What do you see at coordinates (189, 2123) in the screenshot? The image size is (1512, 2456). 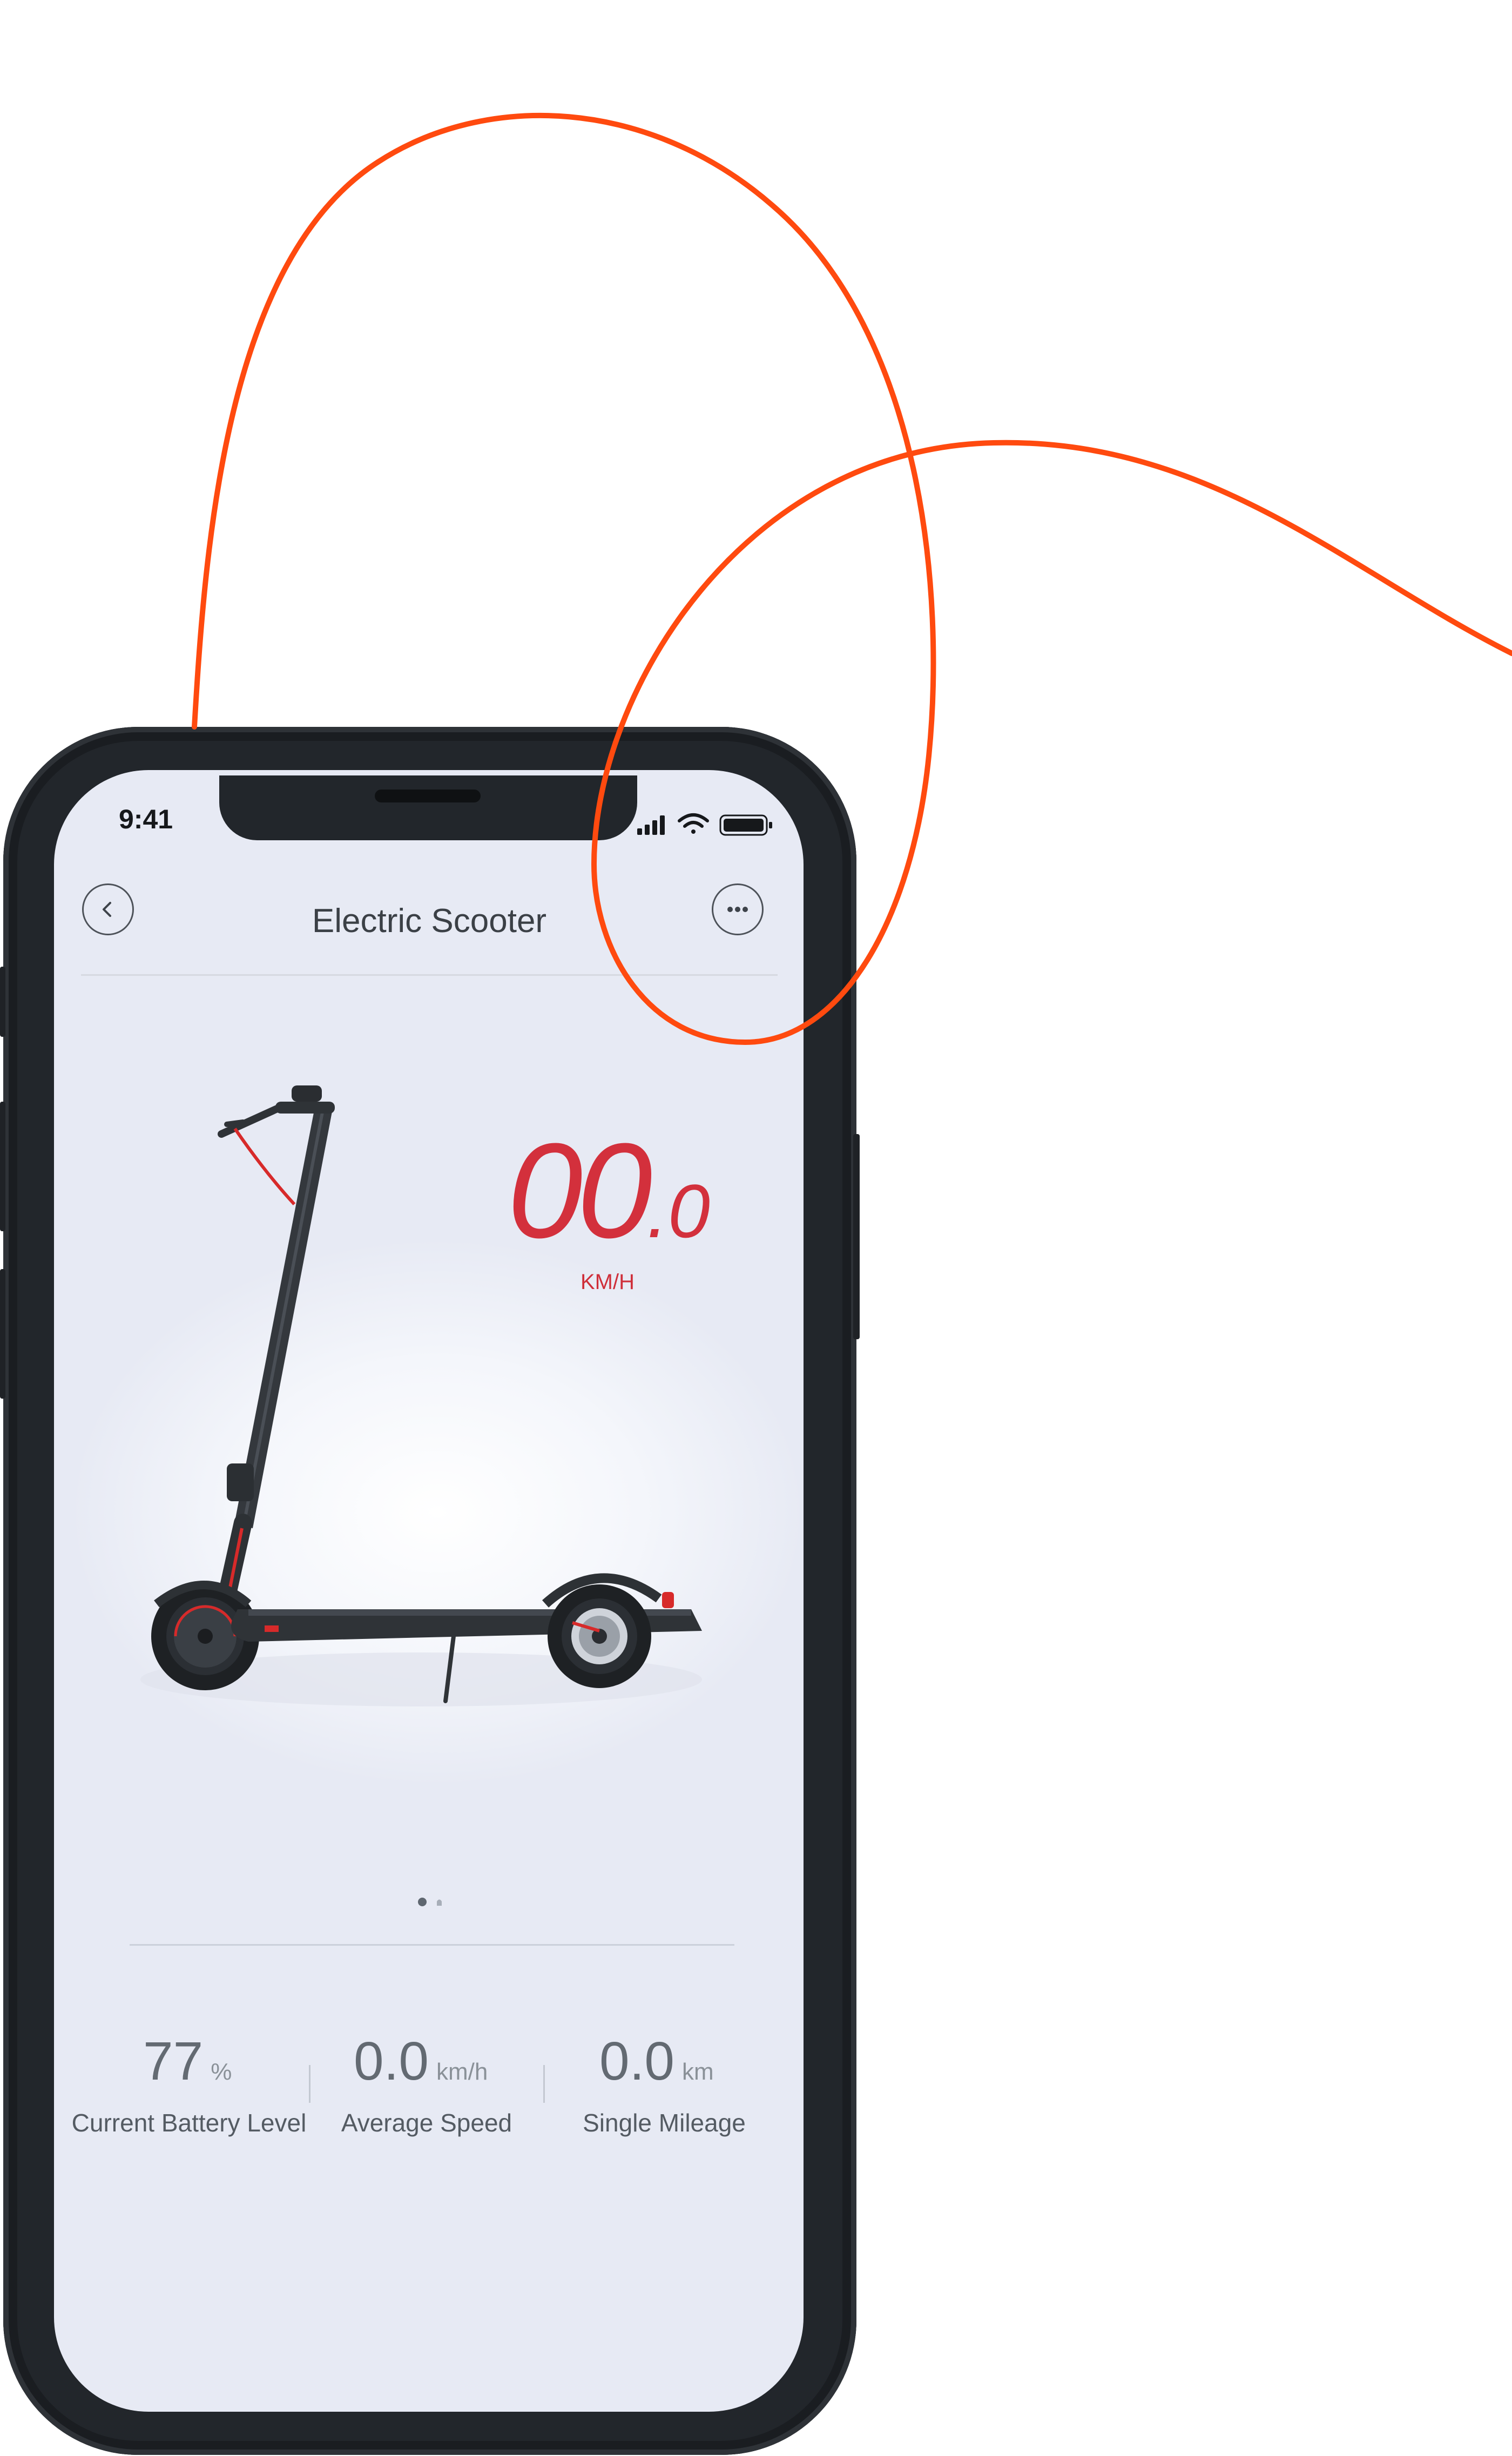 I see `battery-level-label: Current Battery Level` at bounding box center [189, 2123].